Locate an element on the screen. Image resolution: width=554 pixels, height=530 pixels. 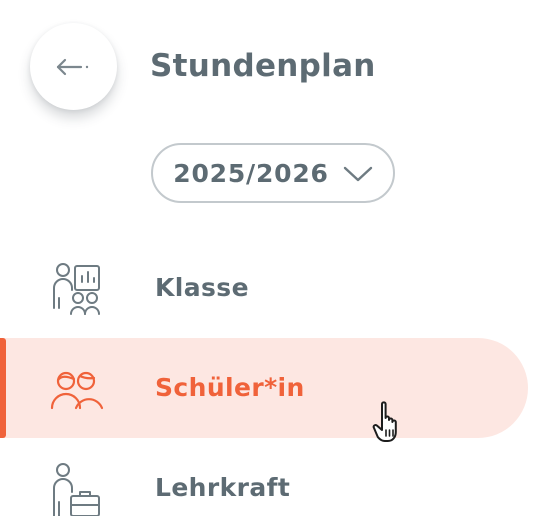
active-indicator is located at coordinates (3, 388).